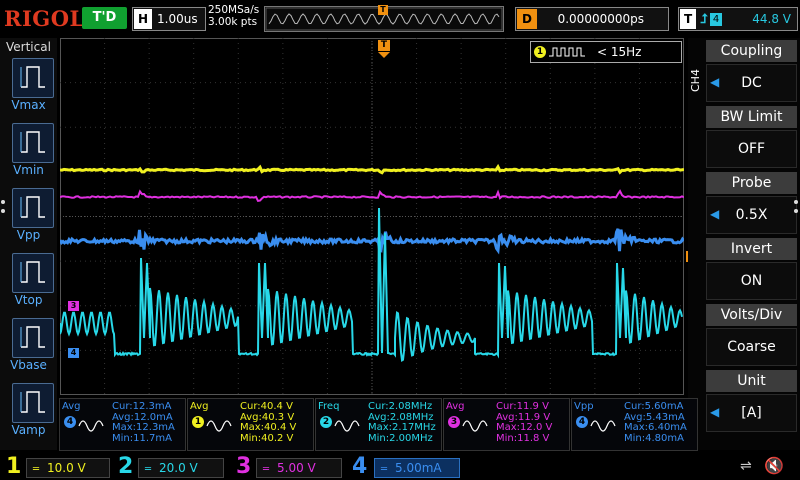 The width and height of the screenshot is (800, 480). Describe the element at coordinates (716, 19) in the screenshot. I see `trigger-source: 4` at that location.